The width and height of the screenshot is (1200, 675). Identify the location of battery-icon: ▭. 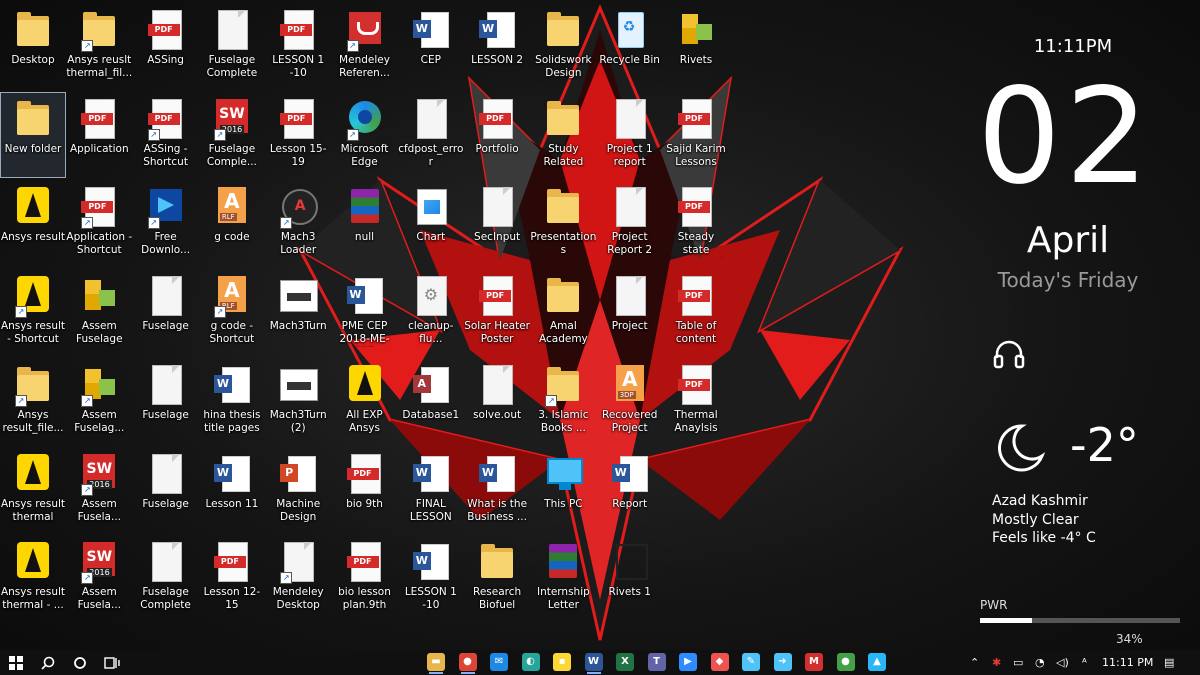
(1018, 662).